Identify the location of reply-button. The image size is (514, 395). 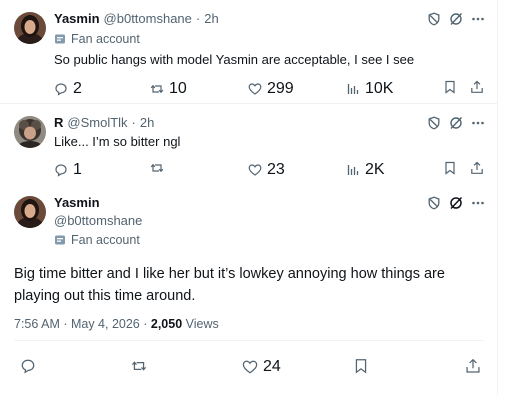
(30, 366).